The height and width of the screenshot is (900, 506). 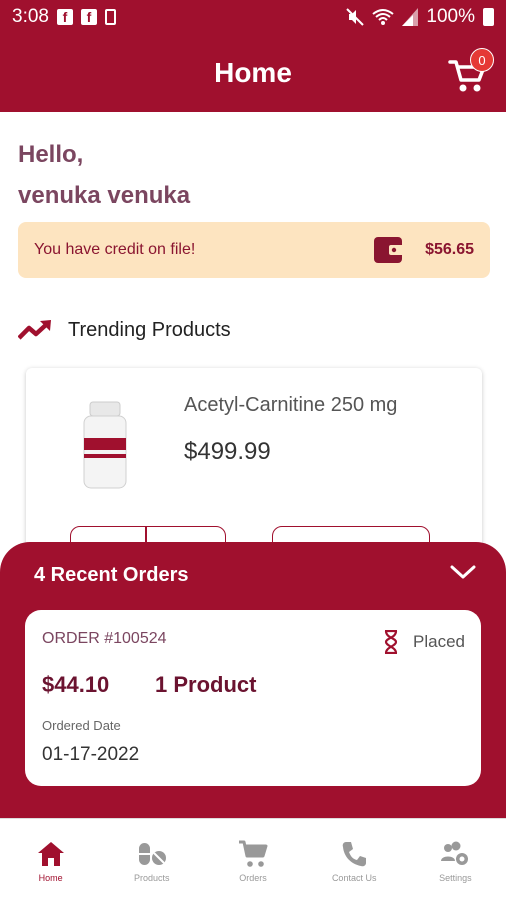 I want to click on cart-count-badge: 0, so click(x=482, y=60).